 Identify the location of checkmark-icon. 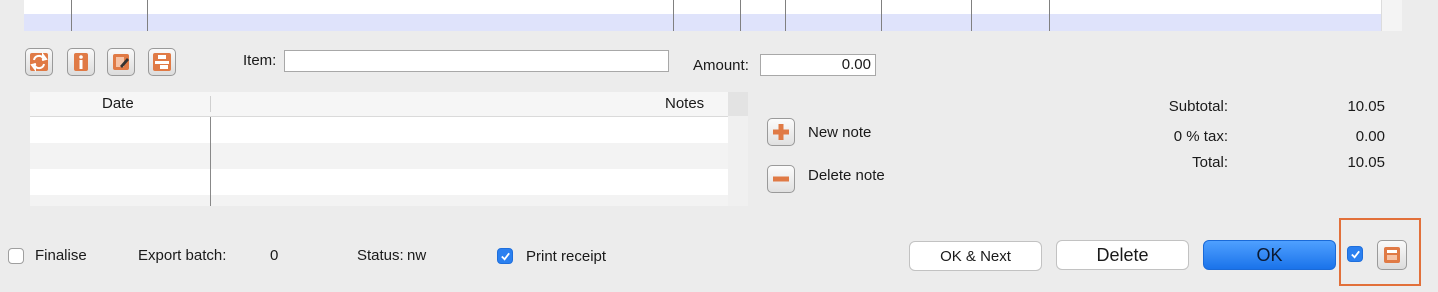
(505, 256).